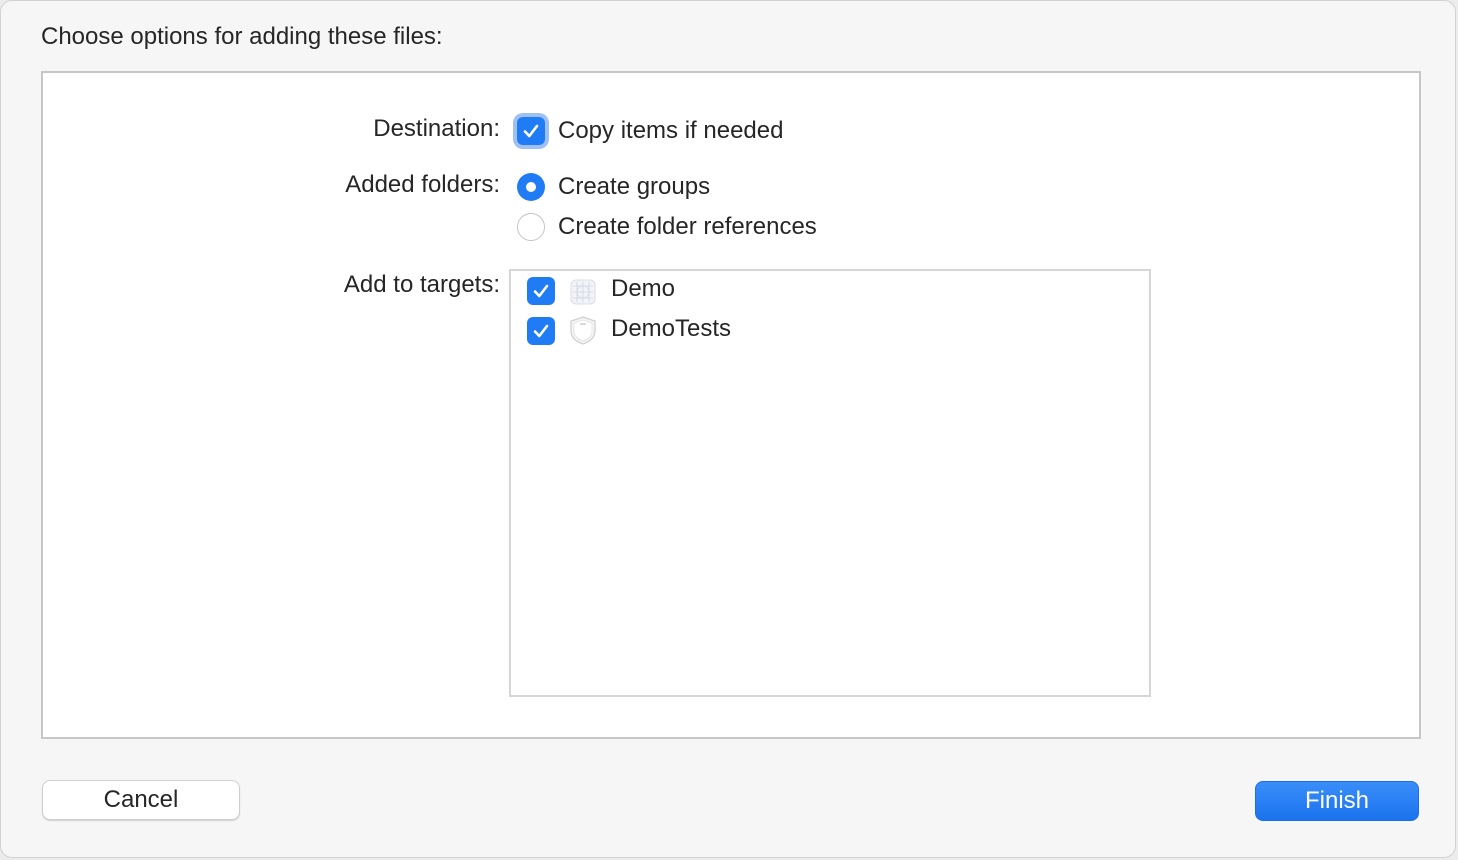 Image resolution: width=1458 pixels, height=860 pixels. I want to click on target-demo-checkbox, so click(541, 291).